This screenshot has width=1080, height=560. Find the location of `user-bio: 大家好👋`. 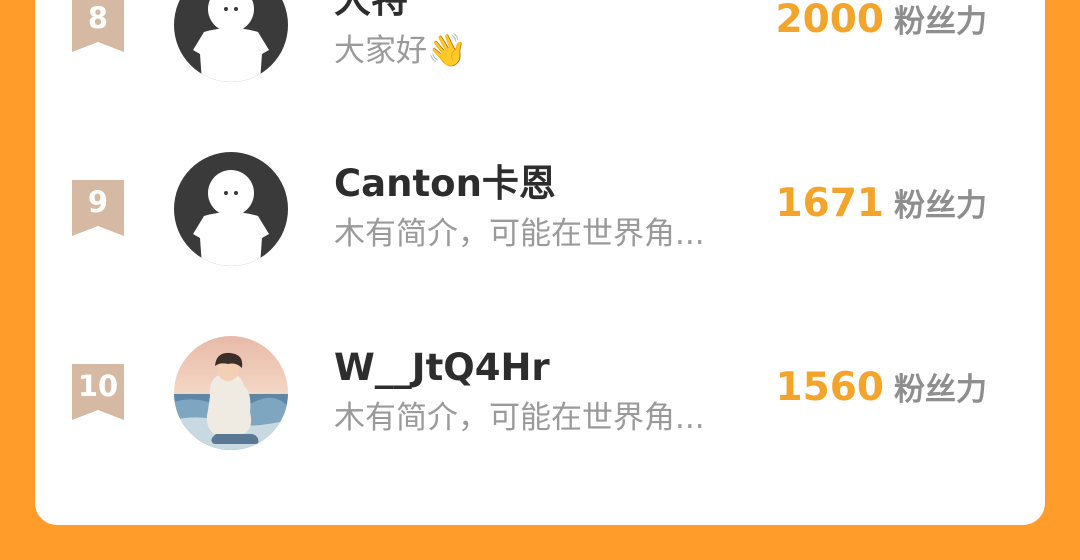

user-bio: 大家好👋 is located at coordinates (400, 50).